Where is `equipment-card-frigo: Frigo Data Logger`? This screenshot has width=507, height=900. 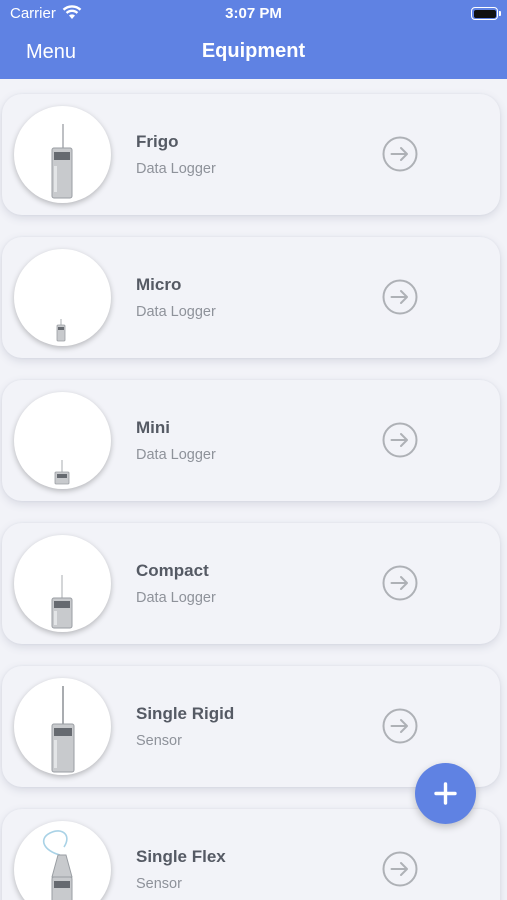
equipment-card-frigo: Frigo Data Logger is located at coordinates (251, 154).